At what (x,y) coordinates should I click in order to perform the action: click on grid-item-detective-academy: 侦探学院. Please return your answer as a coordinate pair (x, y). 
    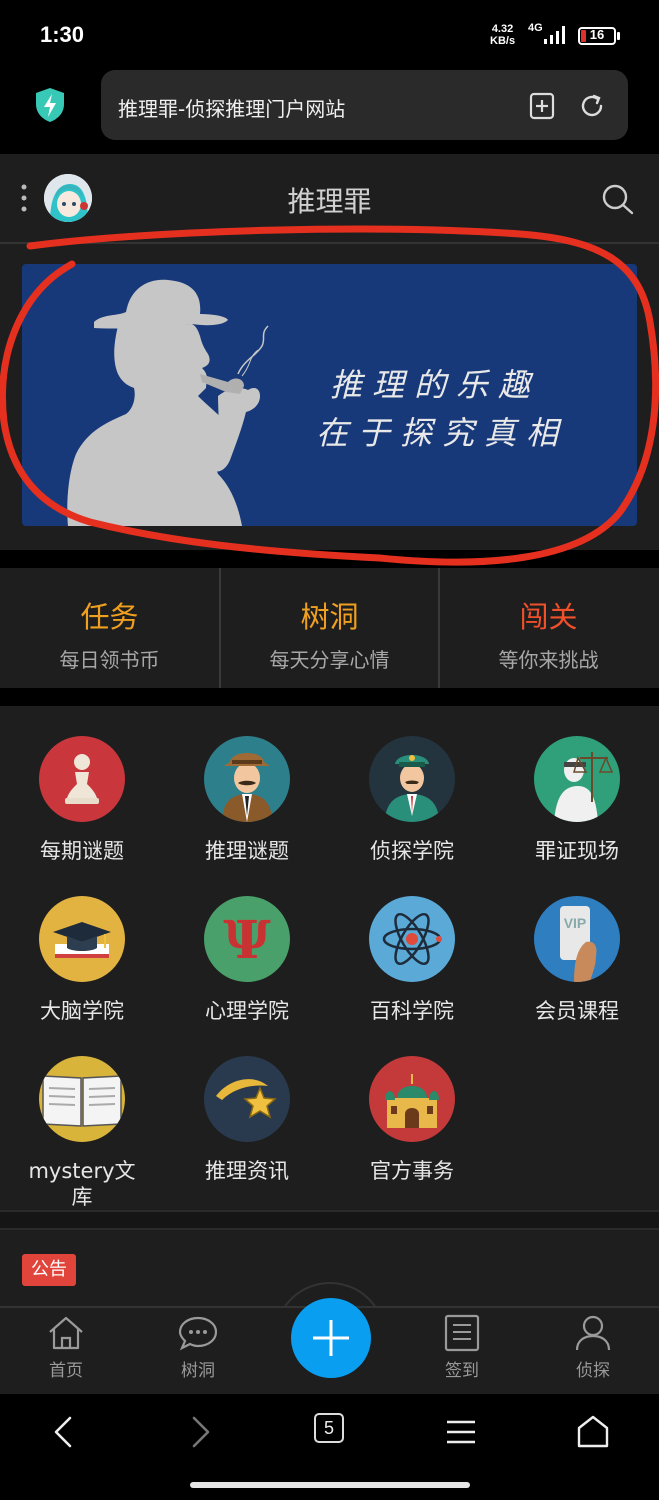
    Looking at the image, I should click on (412, 800).